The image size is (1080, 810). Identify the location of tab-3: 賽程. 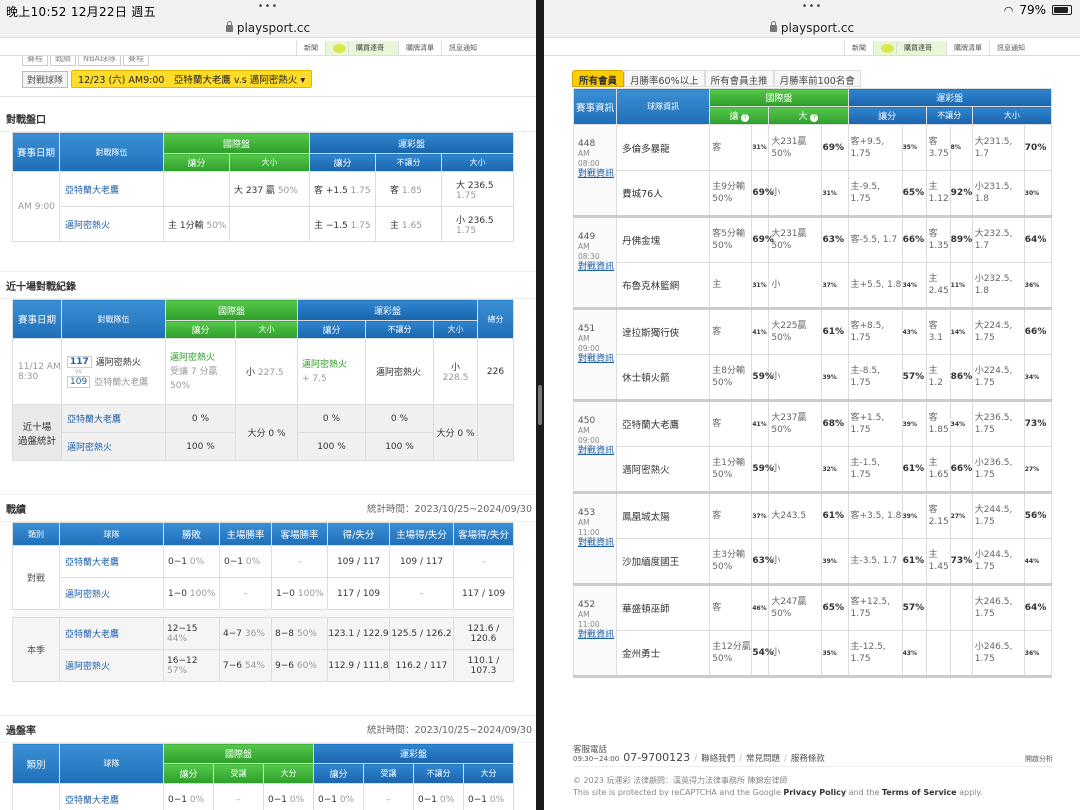
(135, 61).